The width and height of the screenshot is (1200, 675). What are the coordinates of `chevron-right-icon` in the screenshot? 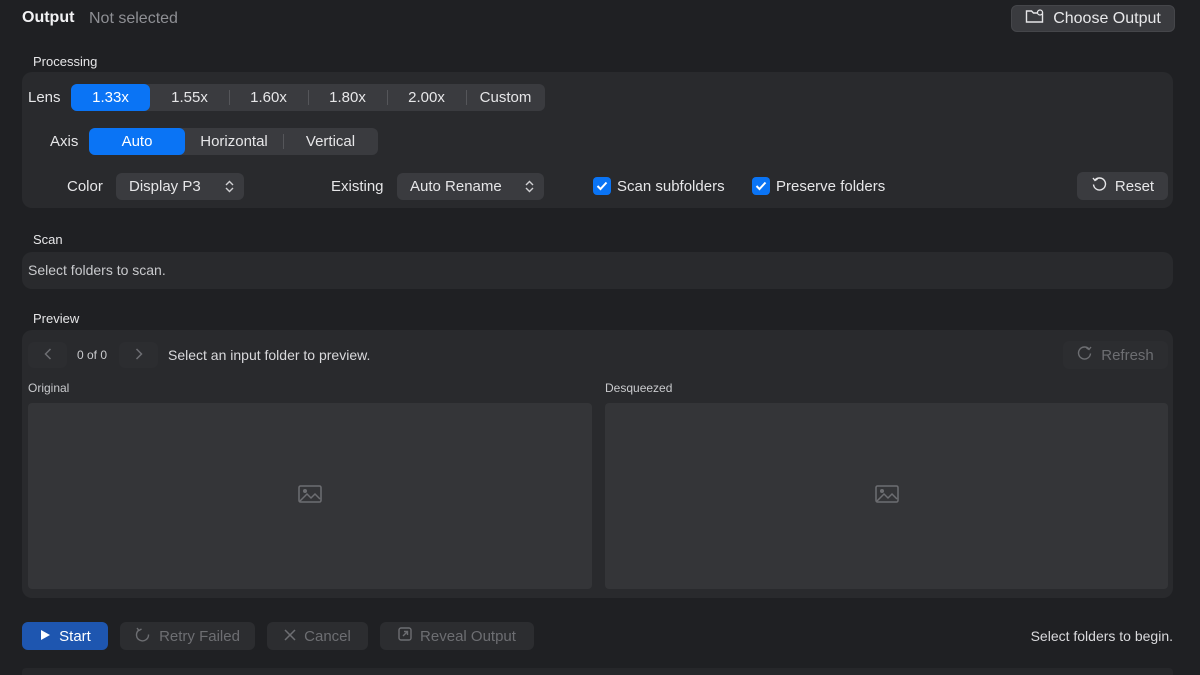 It's located at (139, 355).